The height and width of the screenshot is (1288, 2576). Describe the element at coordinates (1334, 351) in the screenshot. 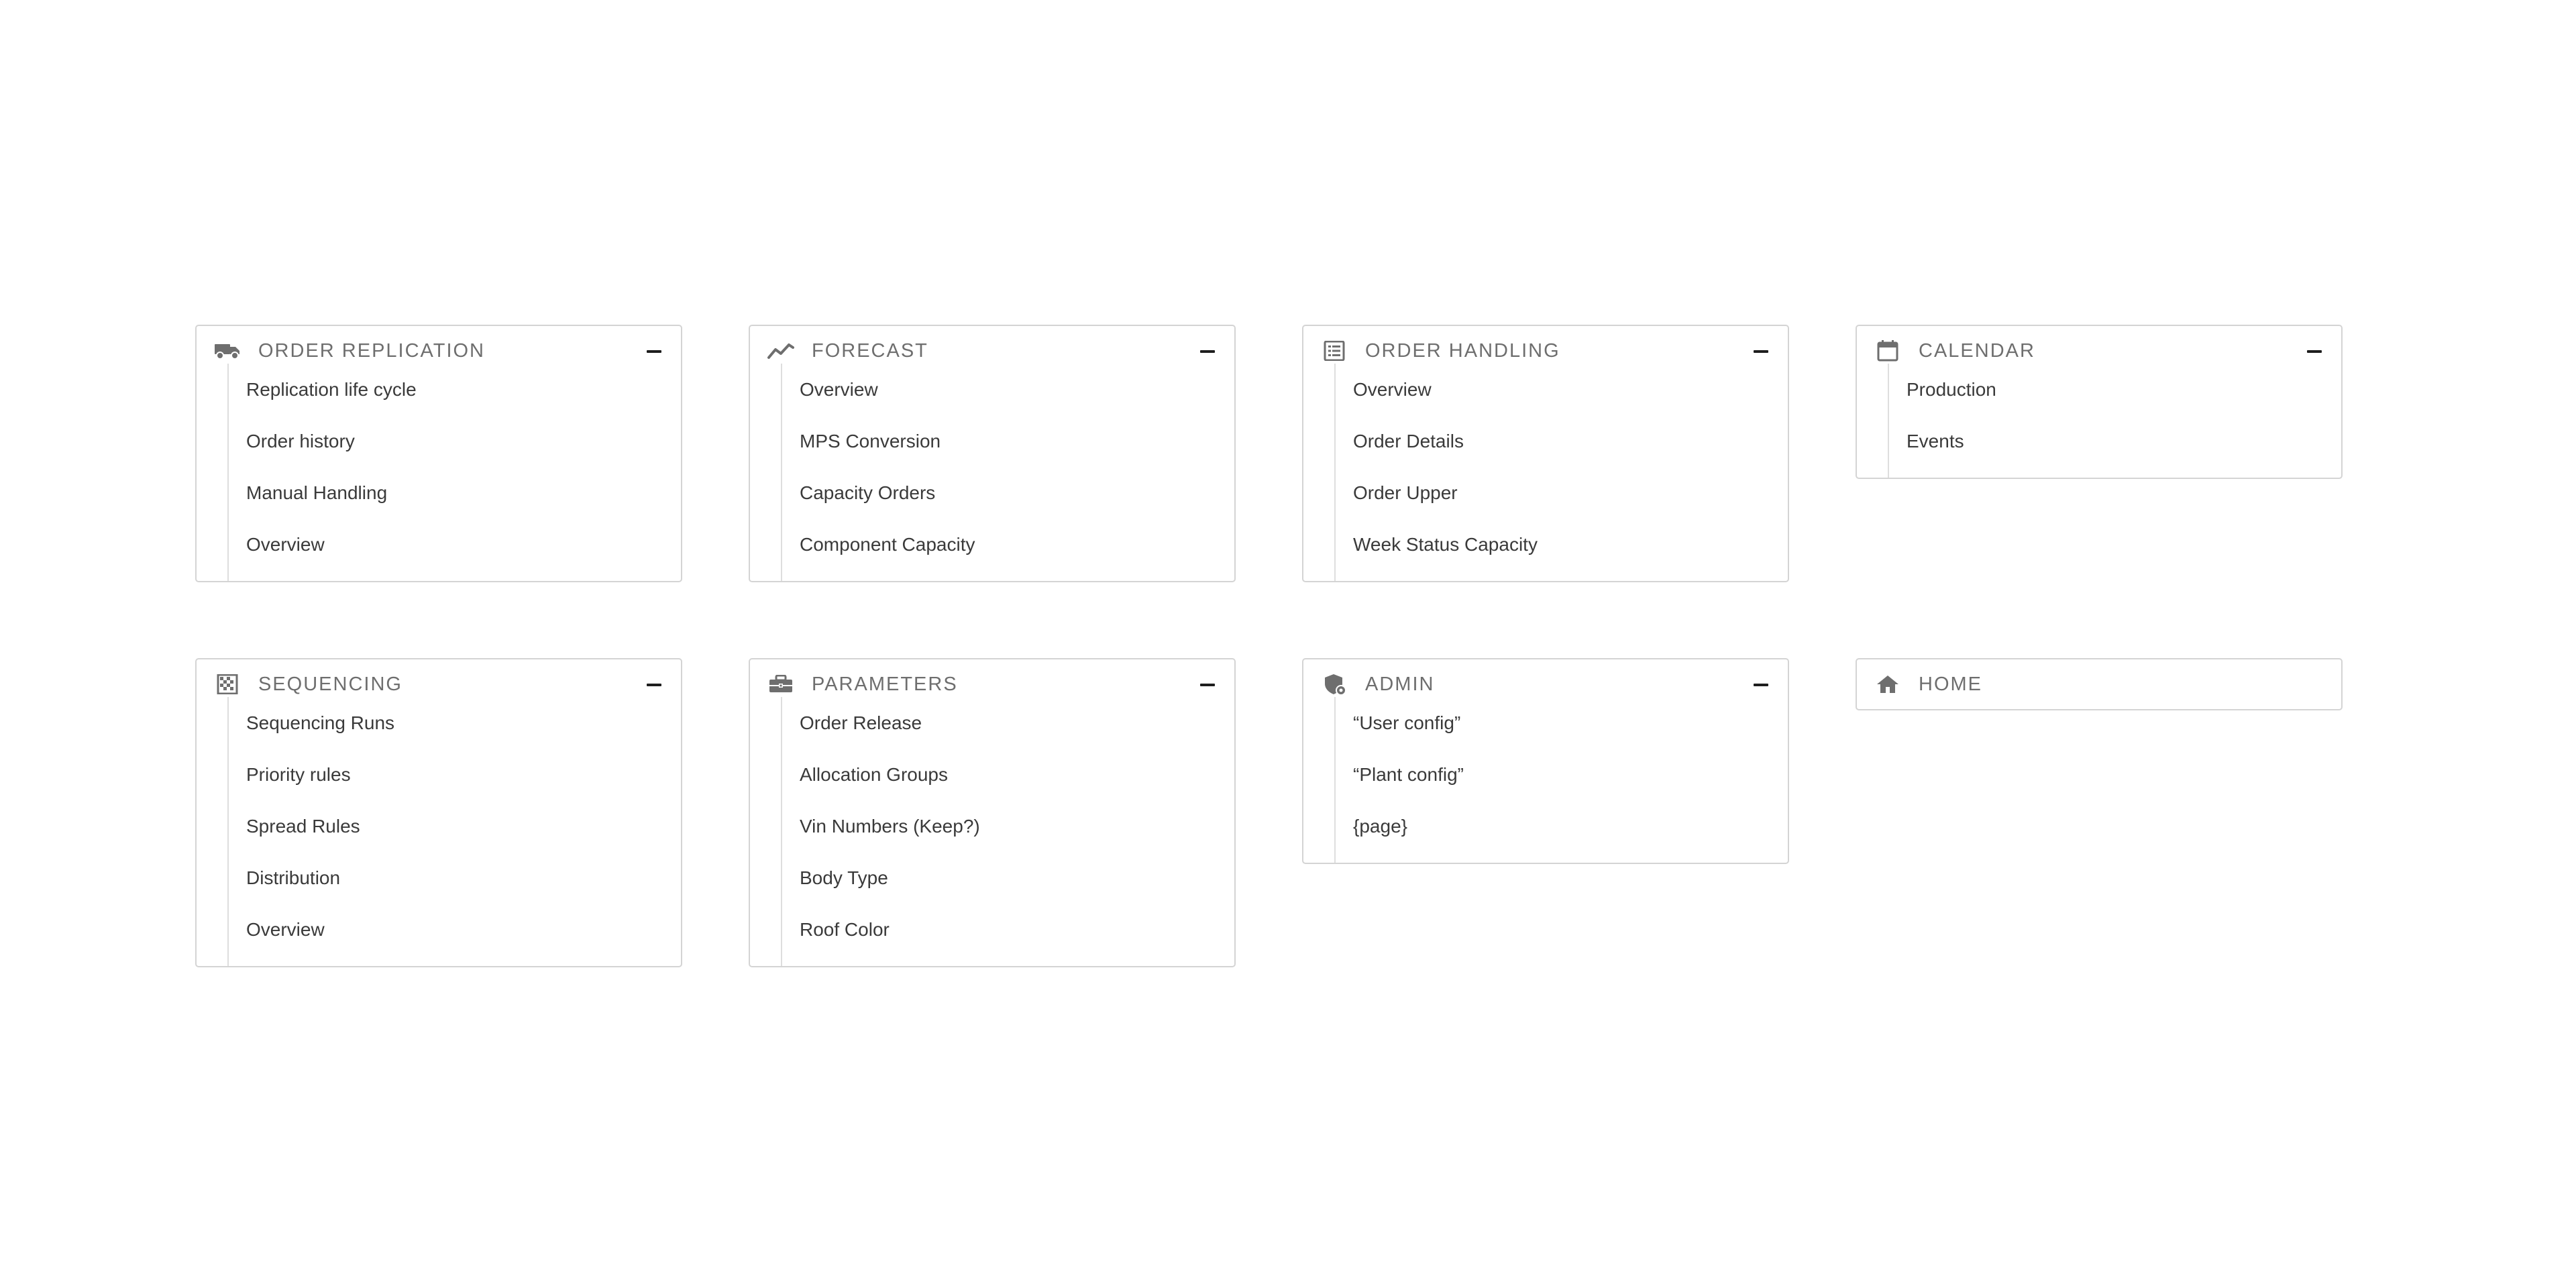

I see `list-document-icon` at that location.